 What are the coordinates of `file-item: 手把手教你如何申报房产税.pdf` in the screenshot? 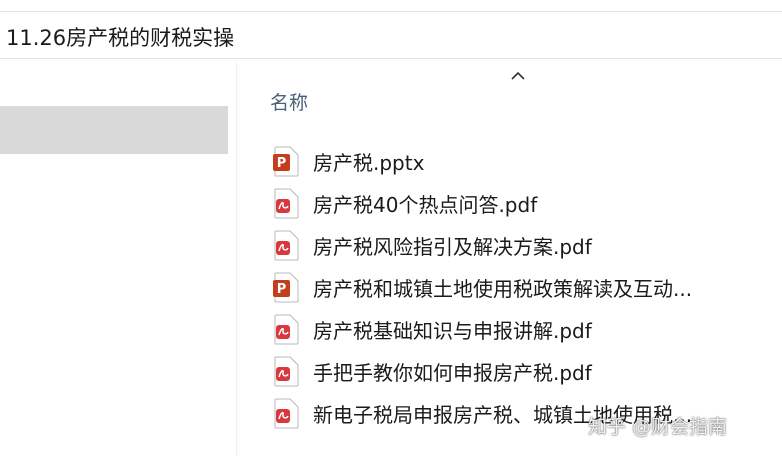 It's located at (526, 371).